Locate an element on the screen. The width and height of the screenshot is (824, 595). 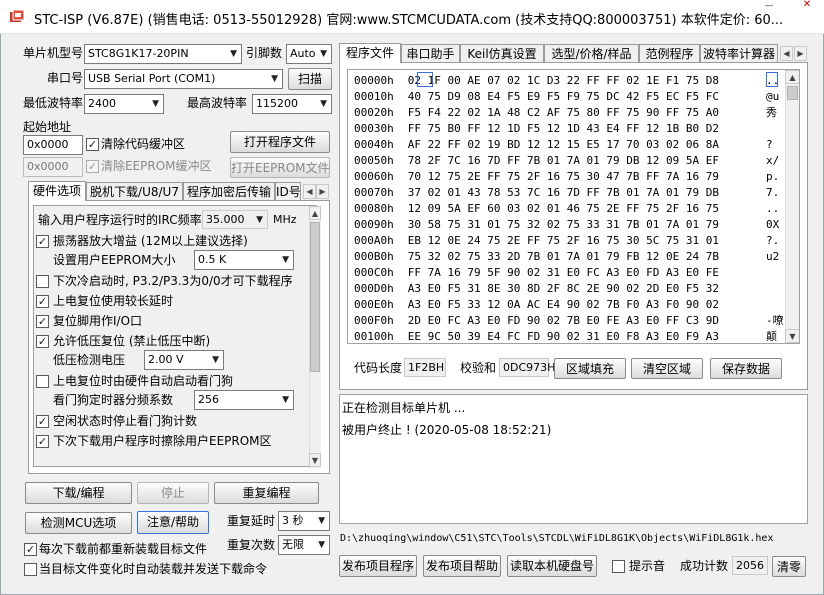
clear-code-buffer-label: 清除代码缓冲区 is located at coordinates (143, 144).